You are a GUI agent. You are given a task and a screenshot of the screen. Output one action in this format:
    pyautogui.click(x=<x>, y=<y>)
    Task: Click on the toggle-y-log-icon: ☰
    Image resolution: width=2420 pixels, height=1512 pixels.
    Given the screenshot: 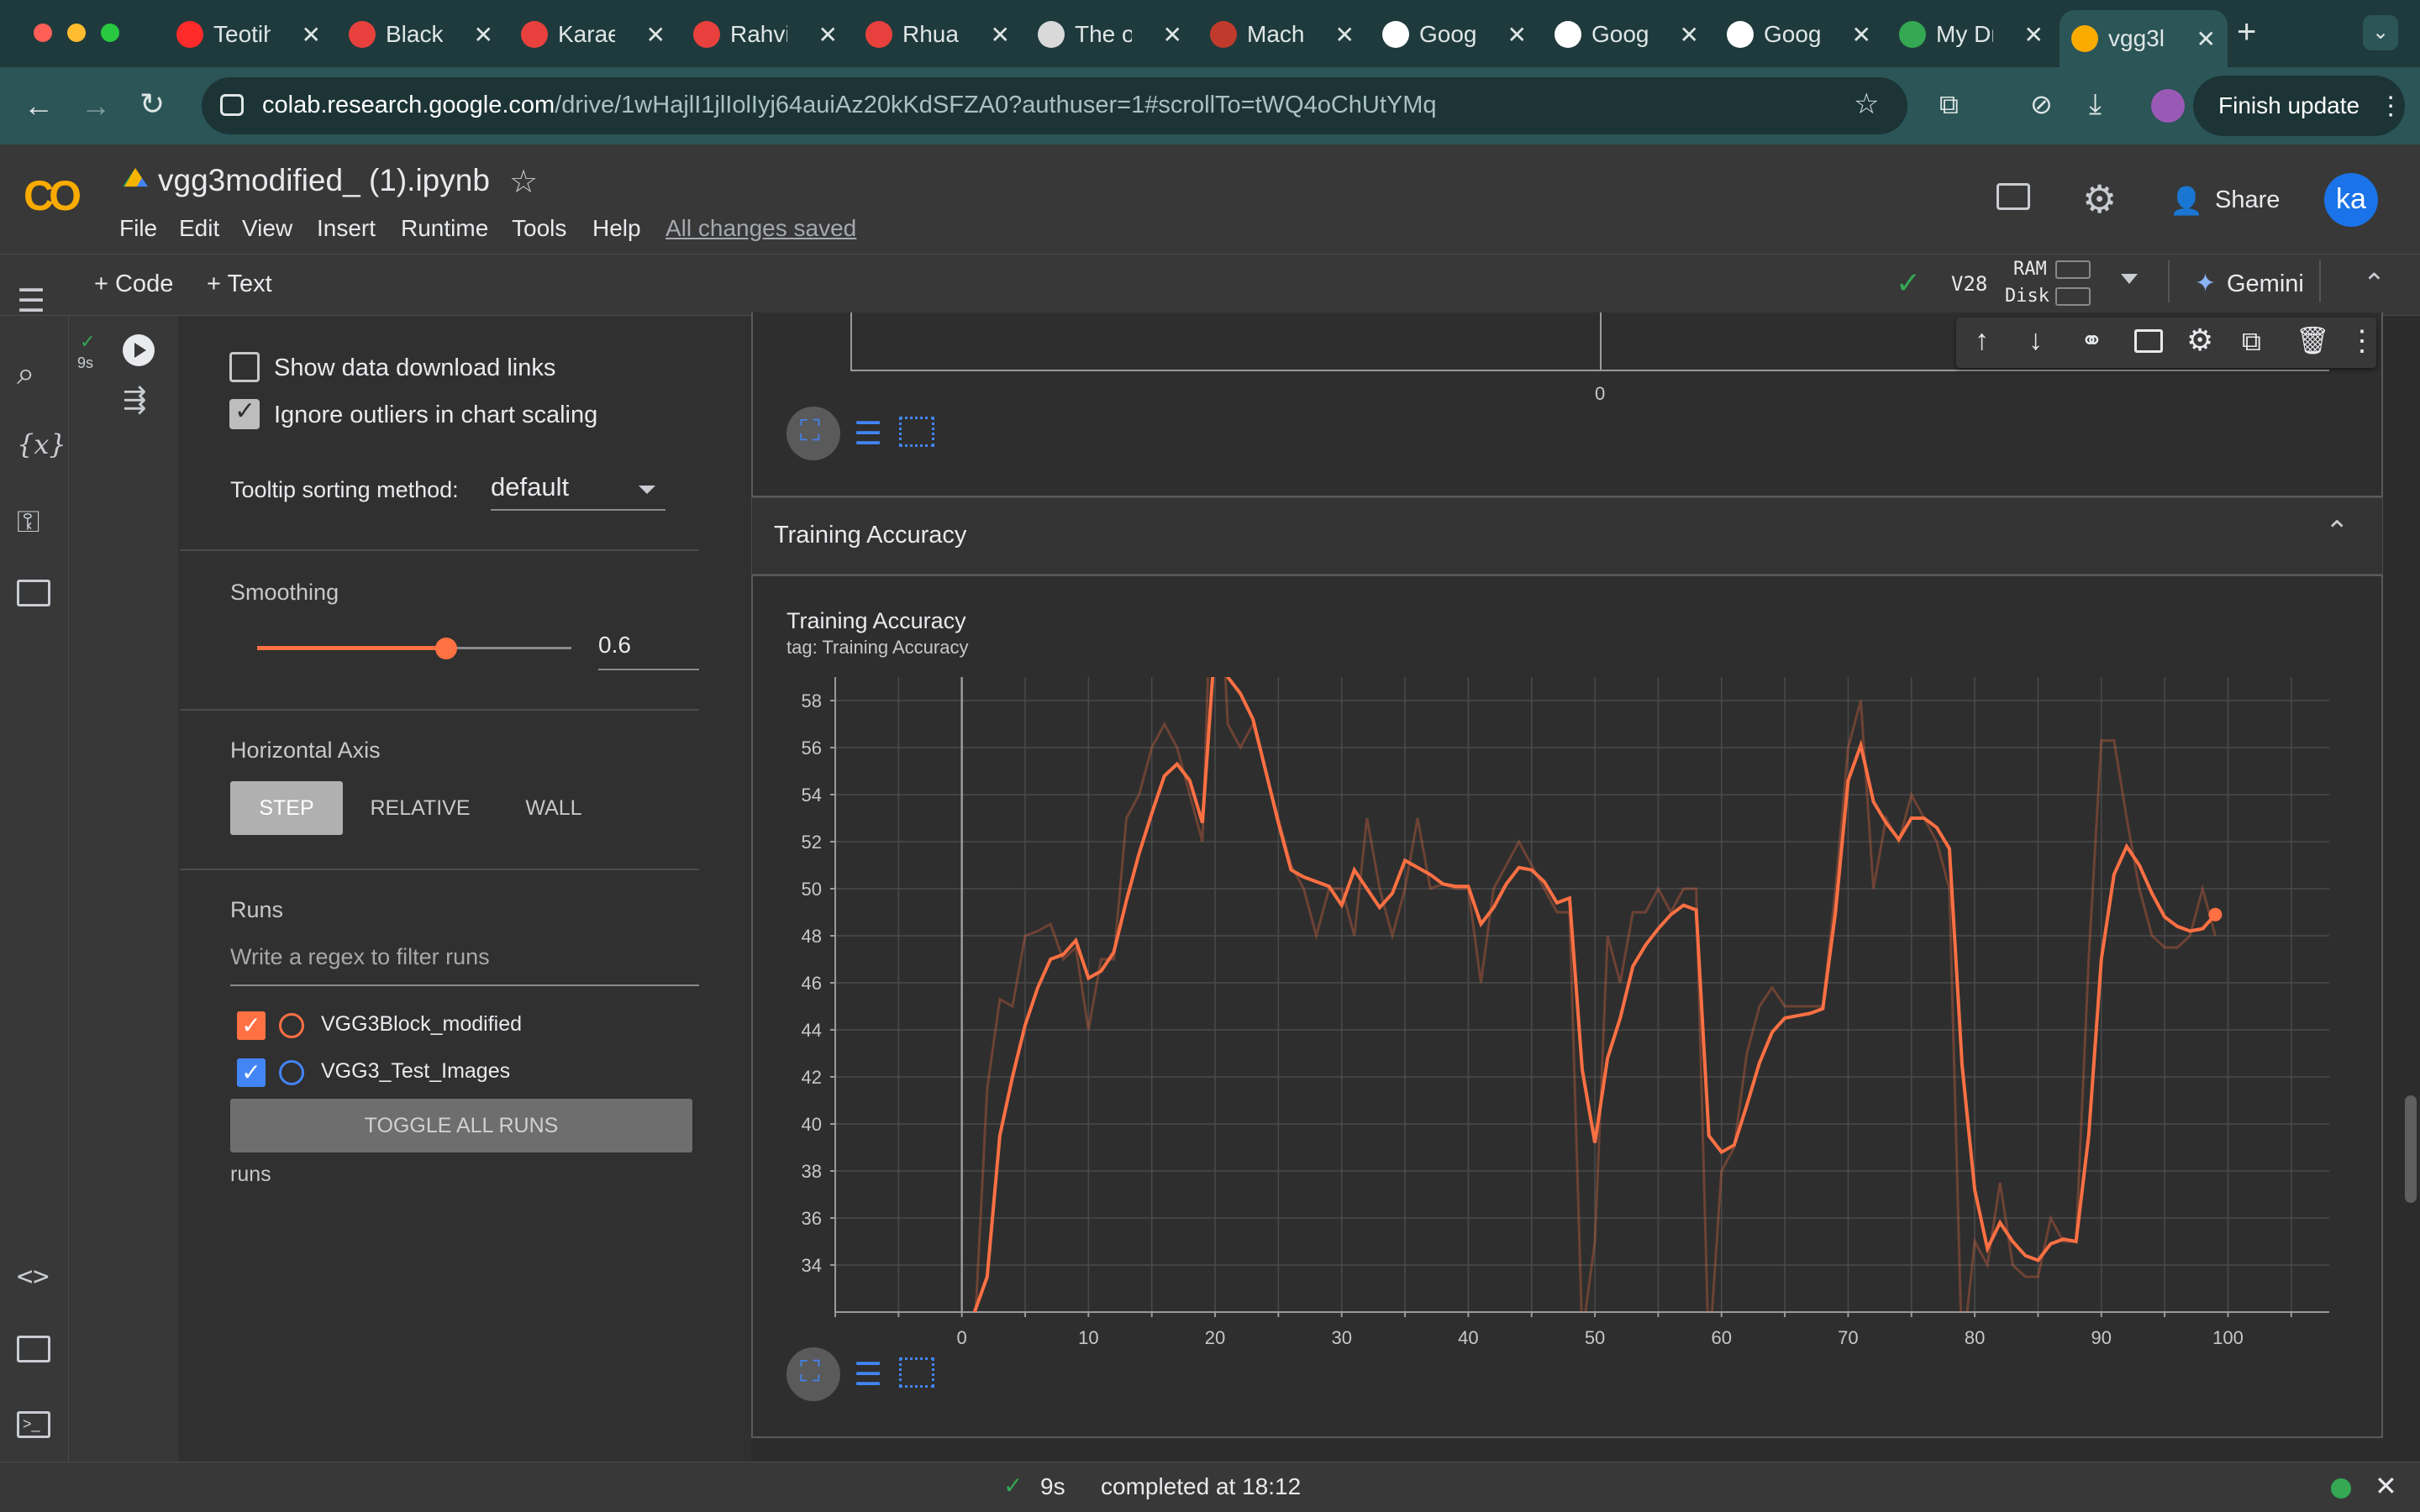 What is the action you would take?
    pyautogui.click(x=868, y=1375)
    